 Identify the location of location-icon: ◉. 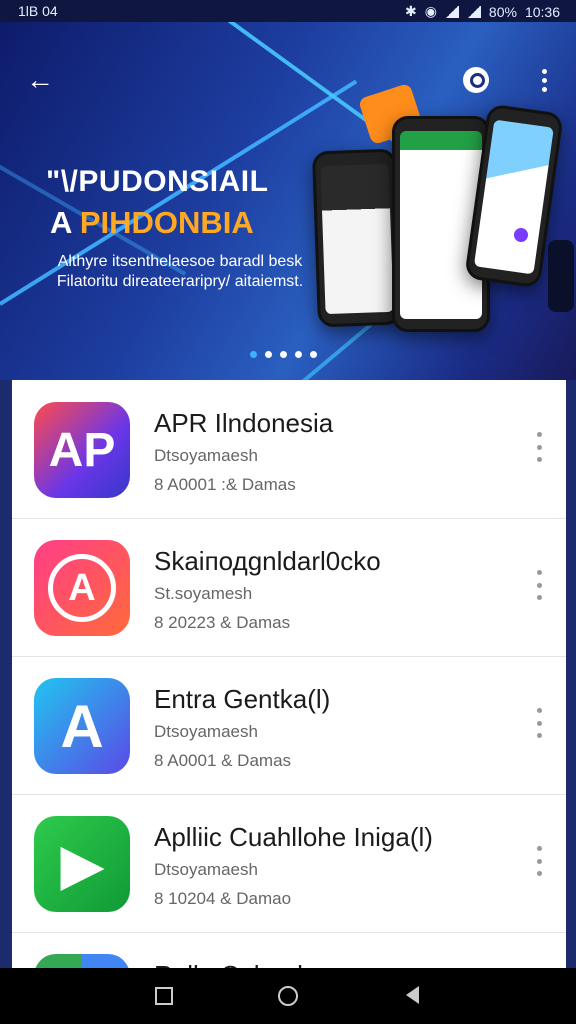
(430, 11).